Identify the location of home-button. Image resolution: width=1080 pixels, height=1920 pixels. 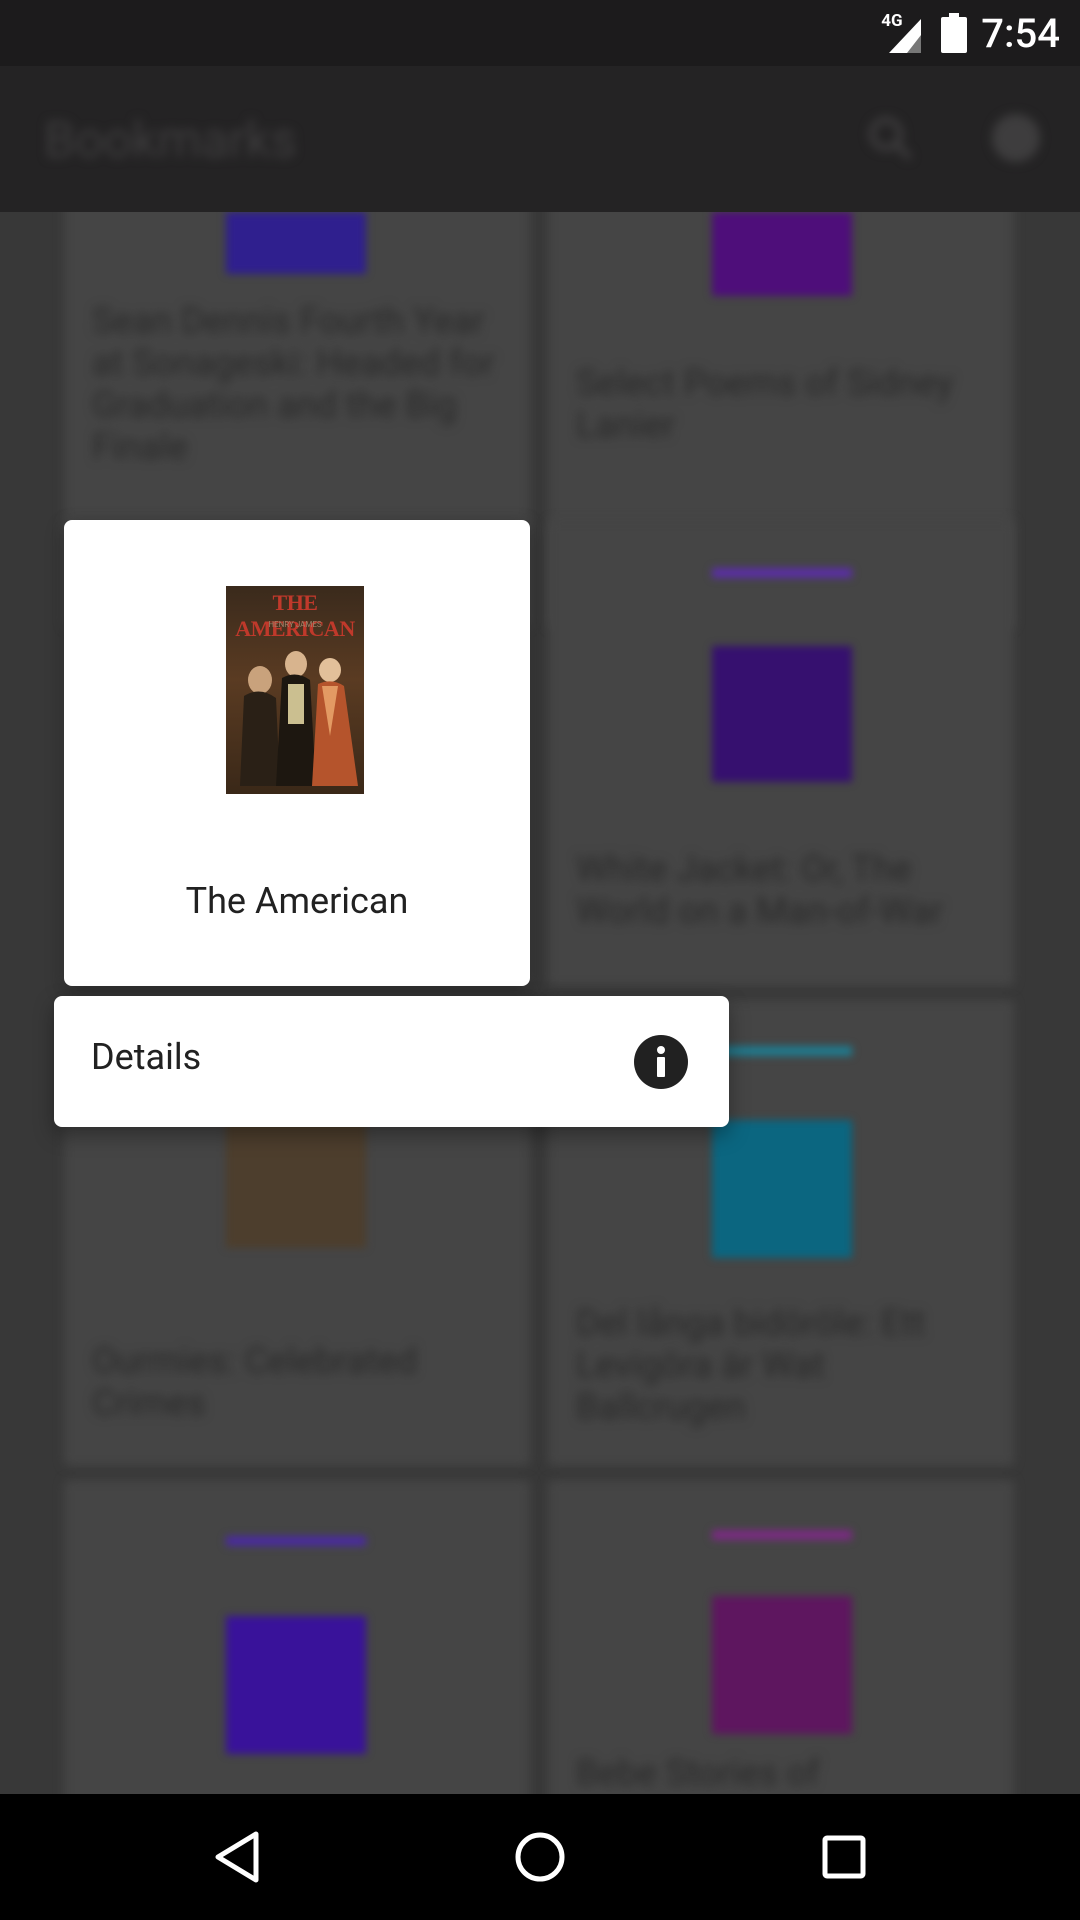
(540, 1857).